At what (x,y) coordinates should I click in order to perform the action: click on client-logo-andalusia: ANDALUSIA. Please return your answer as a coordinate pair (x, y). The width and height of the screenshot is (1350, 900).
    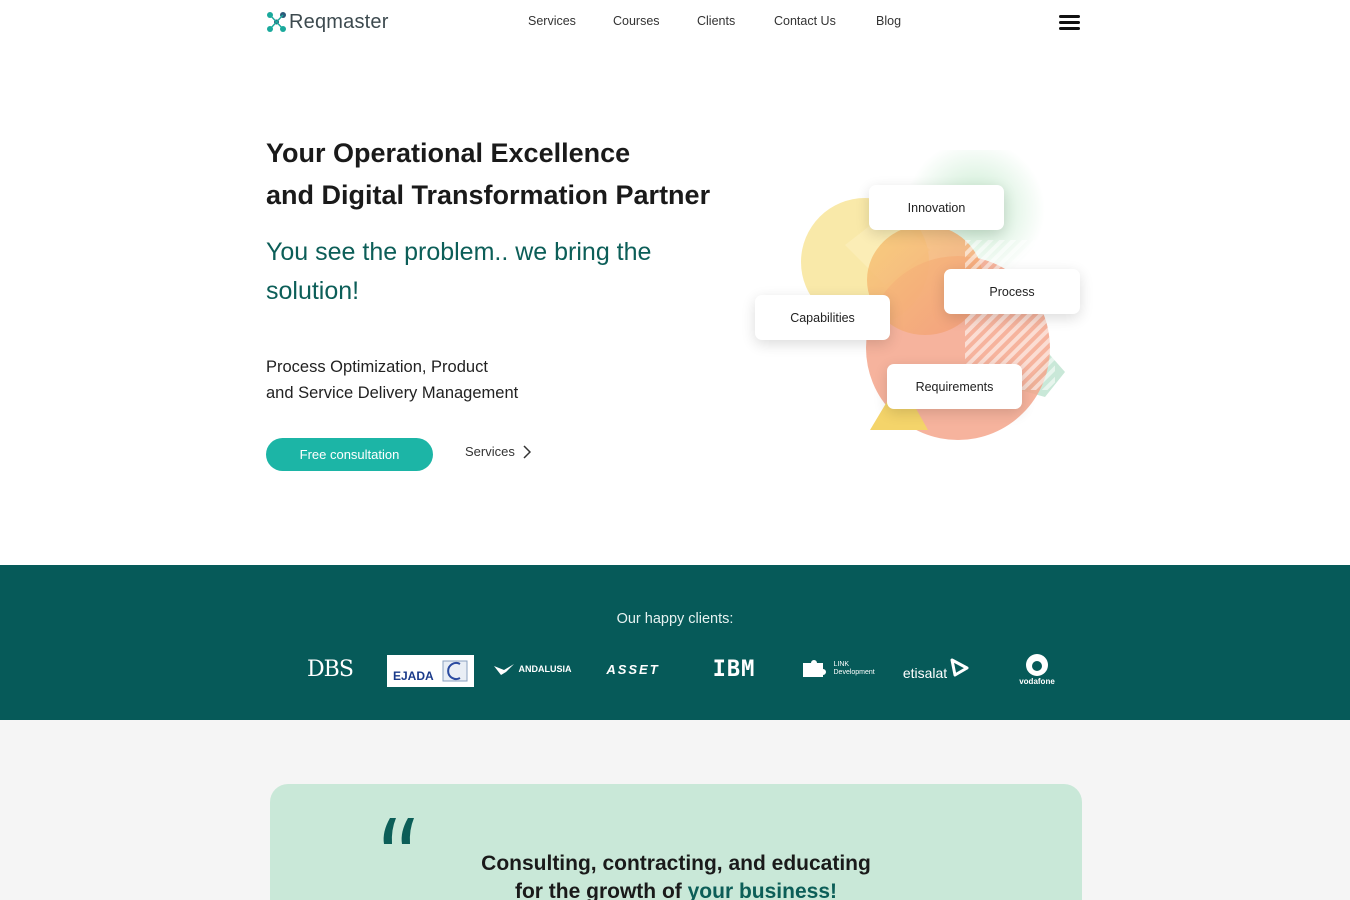
    Looking at the image, I should click on (532, 669).